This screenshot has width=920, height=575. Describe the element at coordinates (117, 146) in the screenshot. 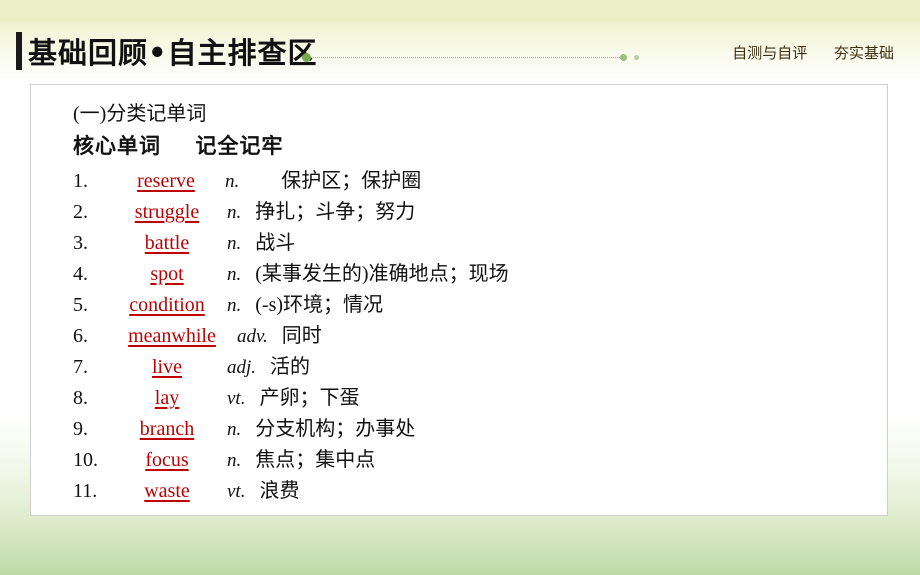

I see `sub-heading-left: 核心单词` at that location.